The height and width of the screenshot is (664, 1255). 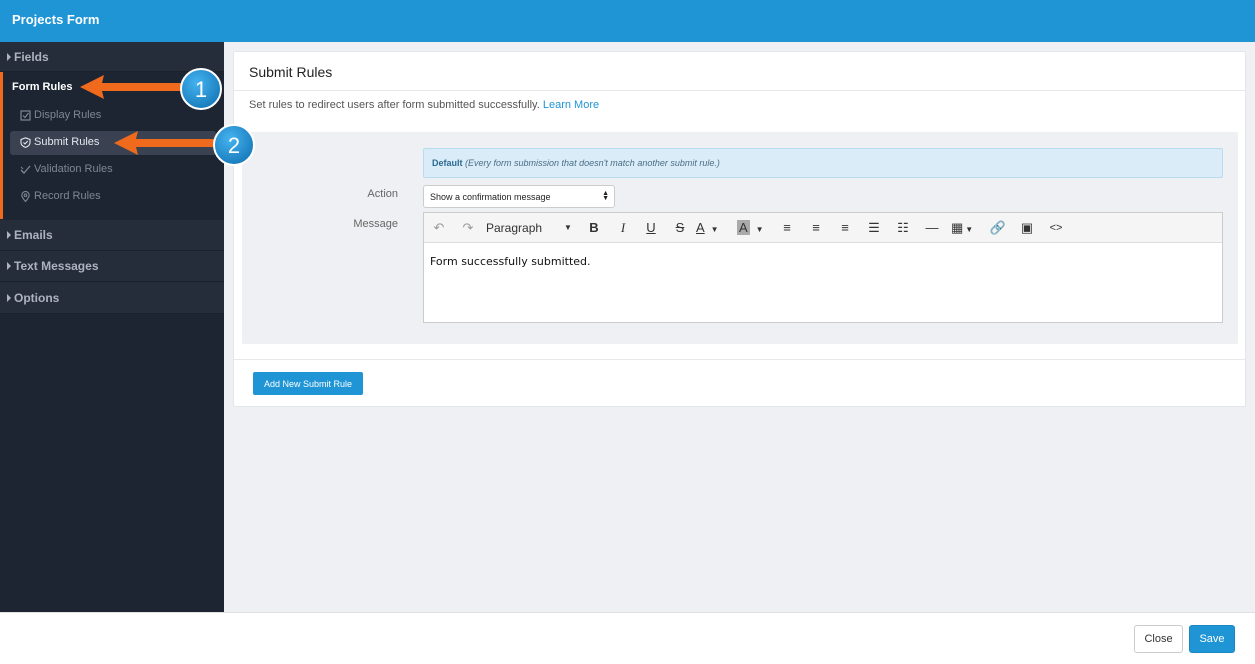 I want to click on footer: Close Save, so click(x=627, y=638).